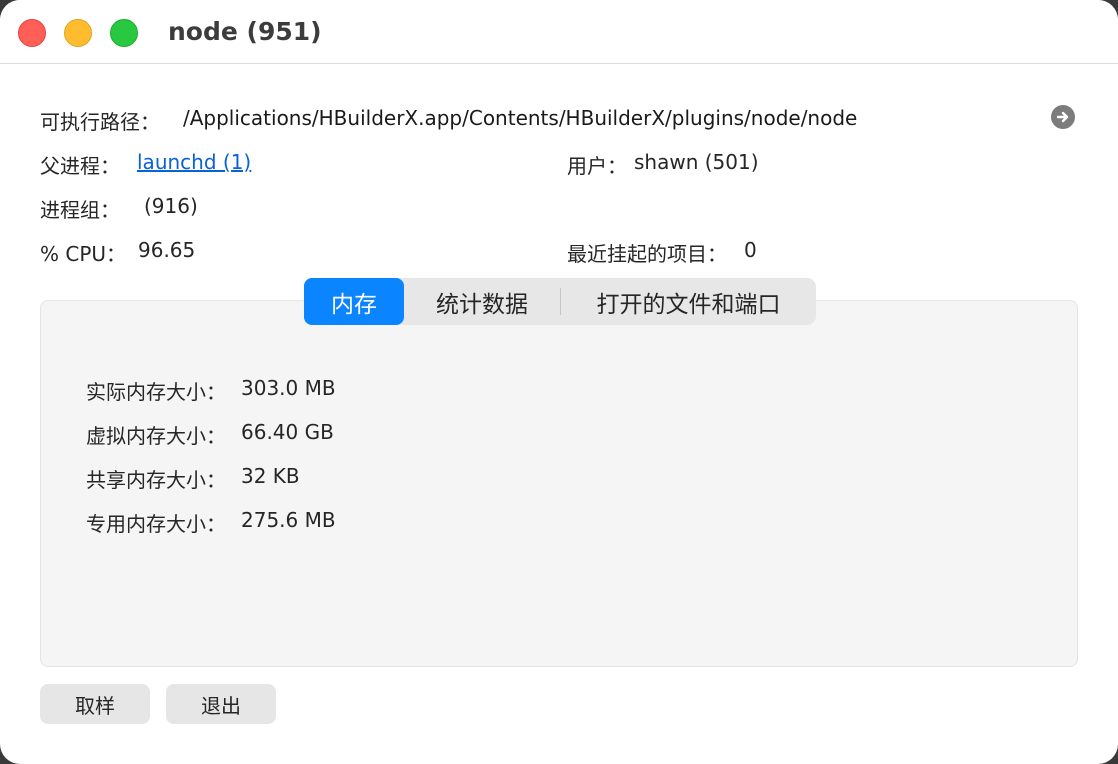 This screenshot has height=764, width=1118. Describe the element at coordinates (156, 436) in the screenshot. I see `virtual-memory-label: 虚拟内存大小：` at that location.